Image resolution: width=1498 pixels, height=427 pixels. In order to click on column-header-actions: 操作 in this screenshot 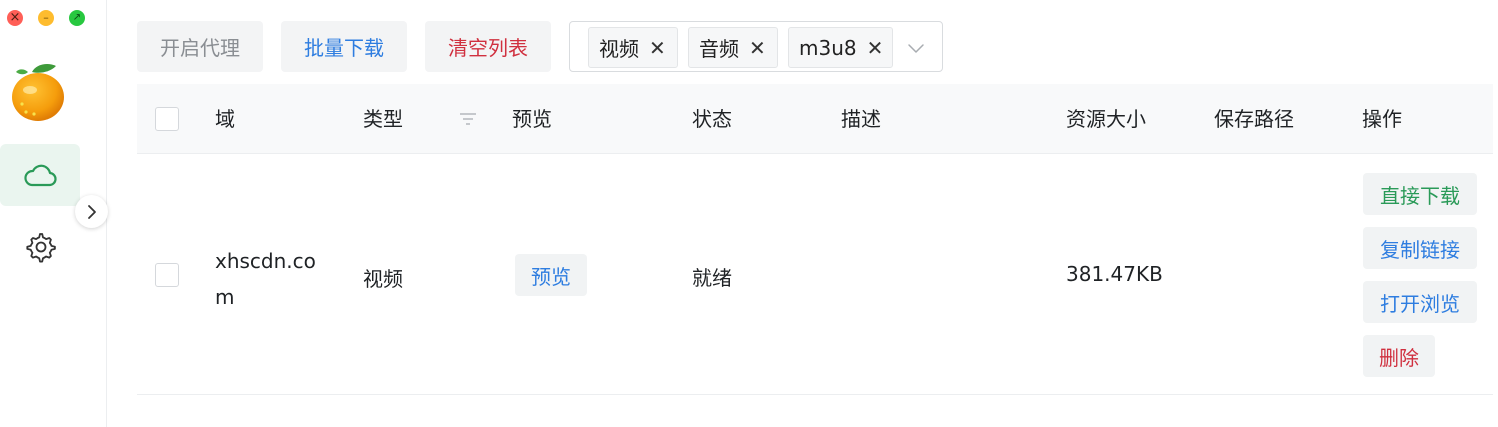, I will do `click(1382, 119)`.